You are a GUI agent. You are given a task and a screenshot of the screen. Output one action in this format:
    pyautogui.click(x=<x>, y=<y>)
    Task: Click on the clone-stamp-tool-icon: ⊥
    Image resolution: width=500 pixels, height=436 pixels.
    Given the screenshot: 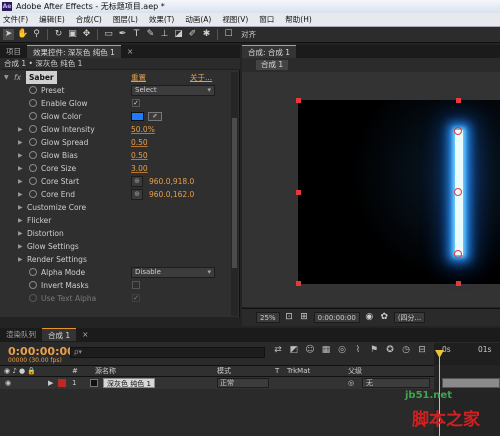 What is the action you would take?
    pyautogui.click(x=164, y=34)
    